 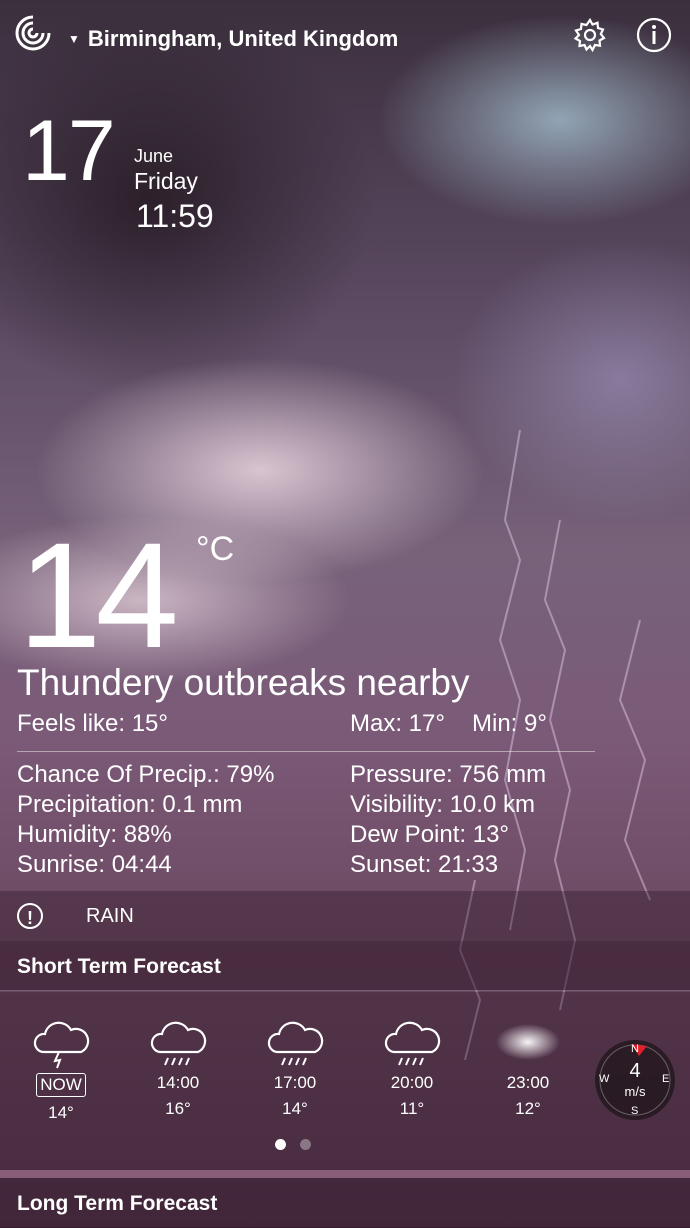 What do you see at coordinates (635, 1071) in the screenshot?
I see `wind-speed: 4` at bounding box center [635, 1071].